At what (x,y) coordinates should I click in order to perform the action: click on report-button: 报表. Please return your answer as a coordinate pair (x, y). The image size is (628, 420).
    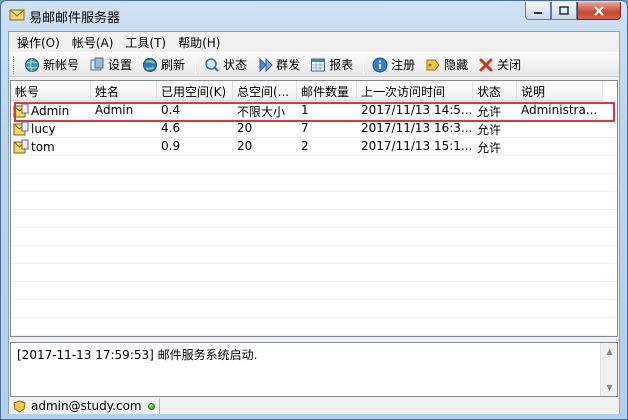
    Looking at the image, I should click on (331, 64).